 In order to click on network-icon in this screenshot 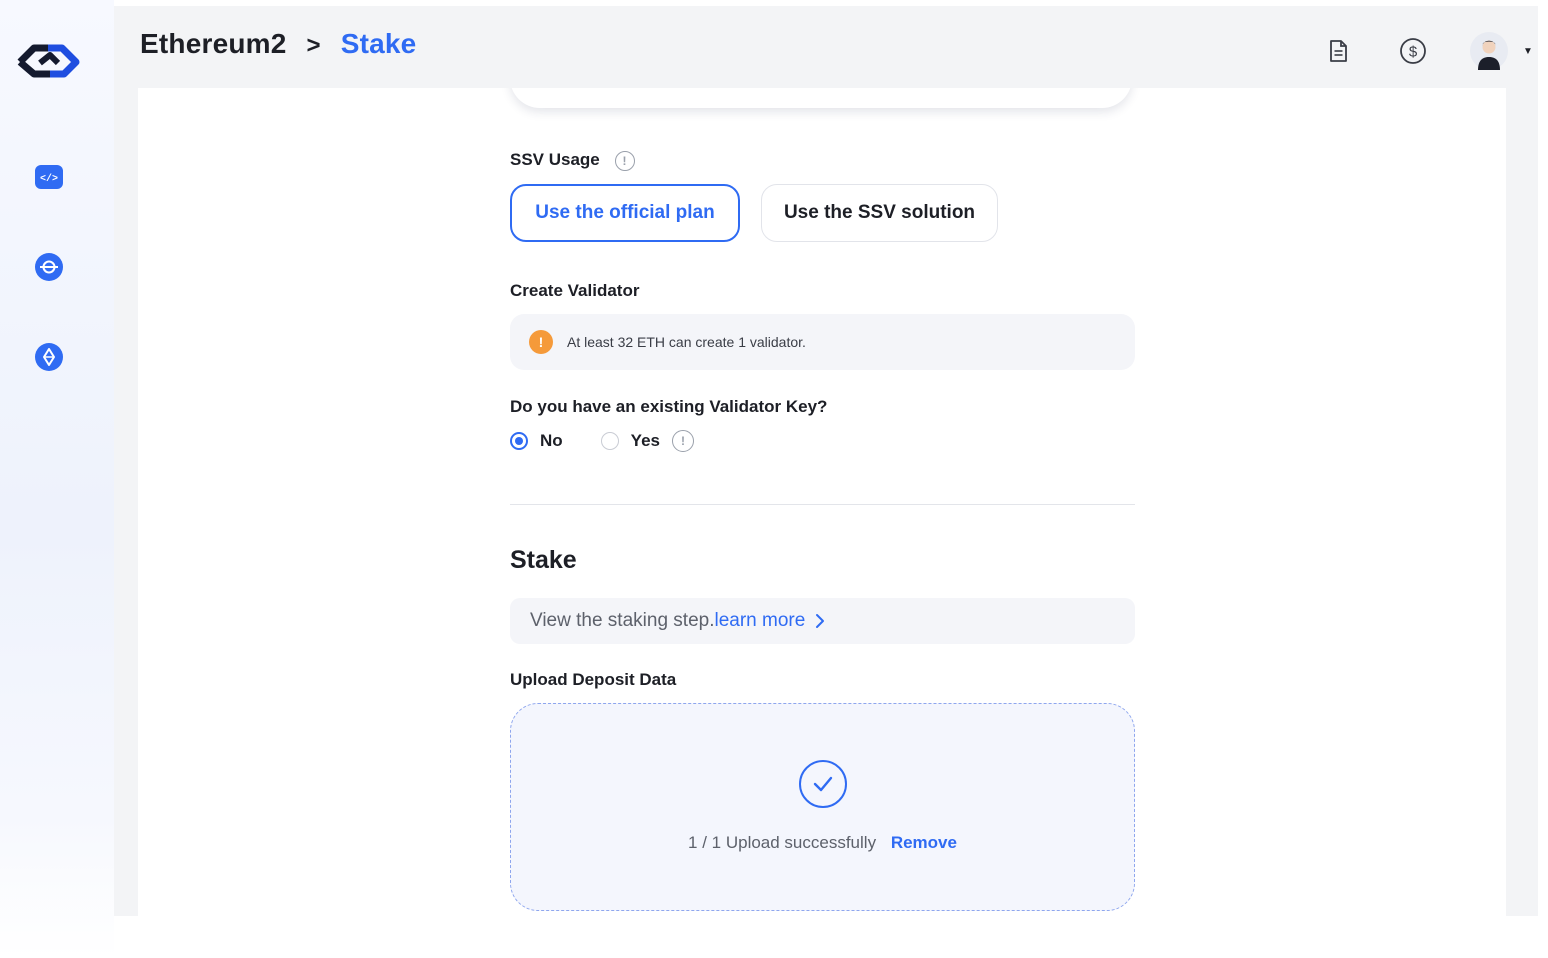, I will do `click(49, 267)`.